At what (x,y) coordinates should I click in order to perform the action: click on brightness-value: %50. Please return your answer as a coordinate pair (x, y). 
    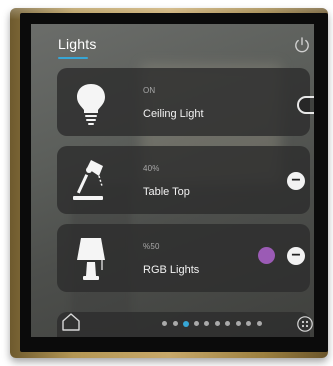
    Looking at the image, I should click on (151, 246).